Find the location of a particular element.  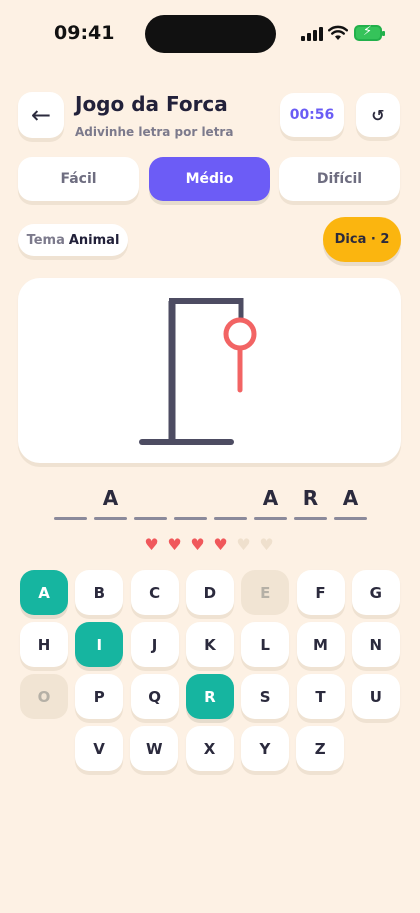

hint-button: Dica · 2 is located at coordinates (362, 239).